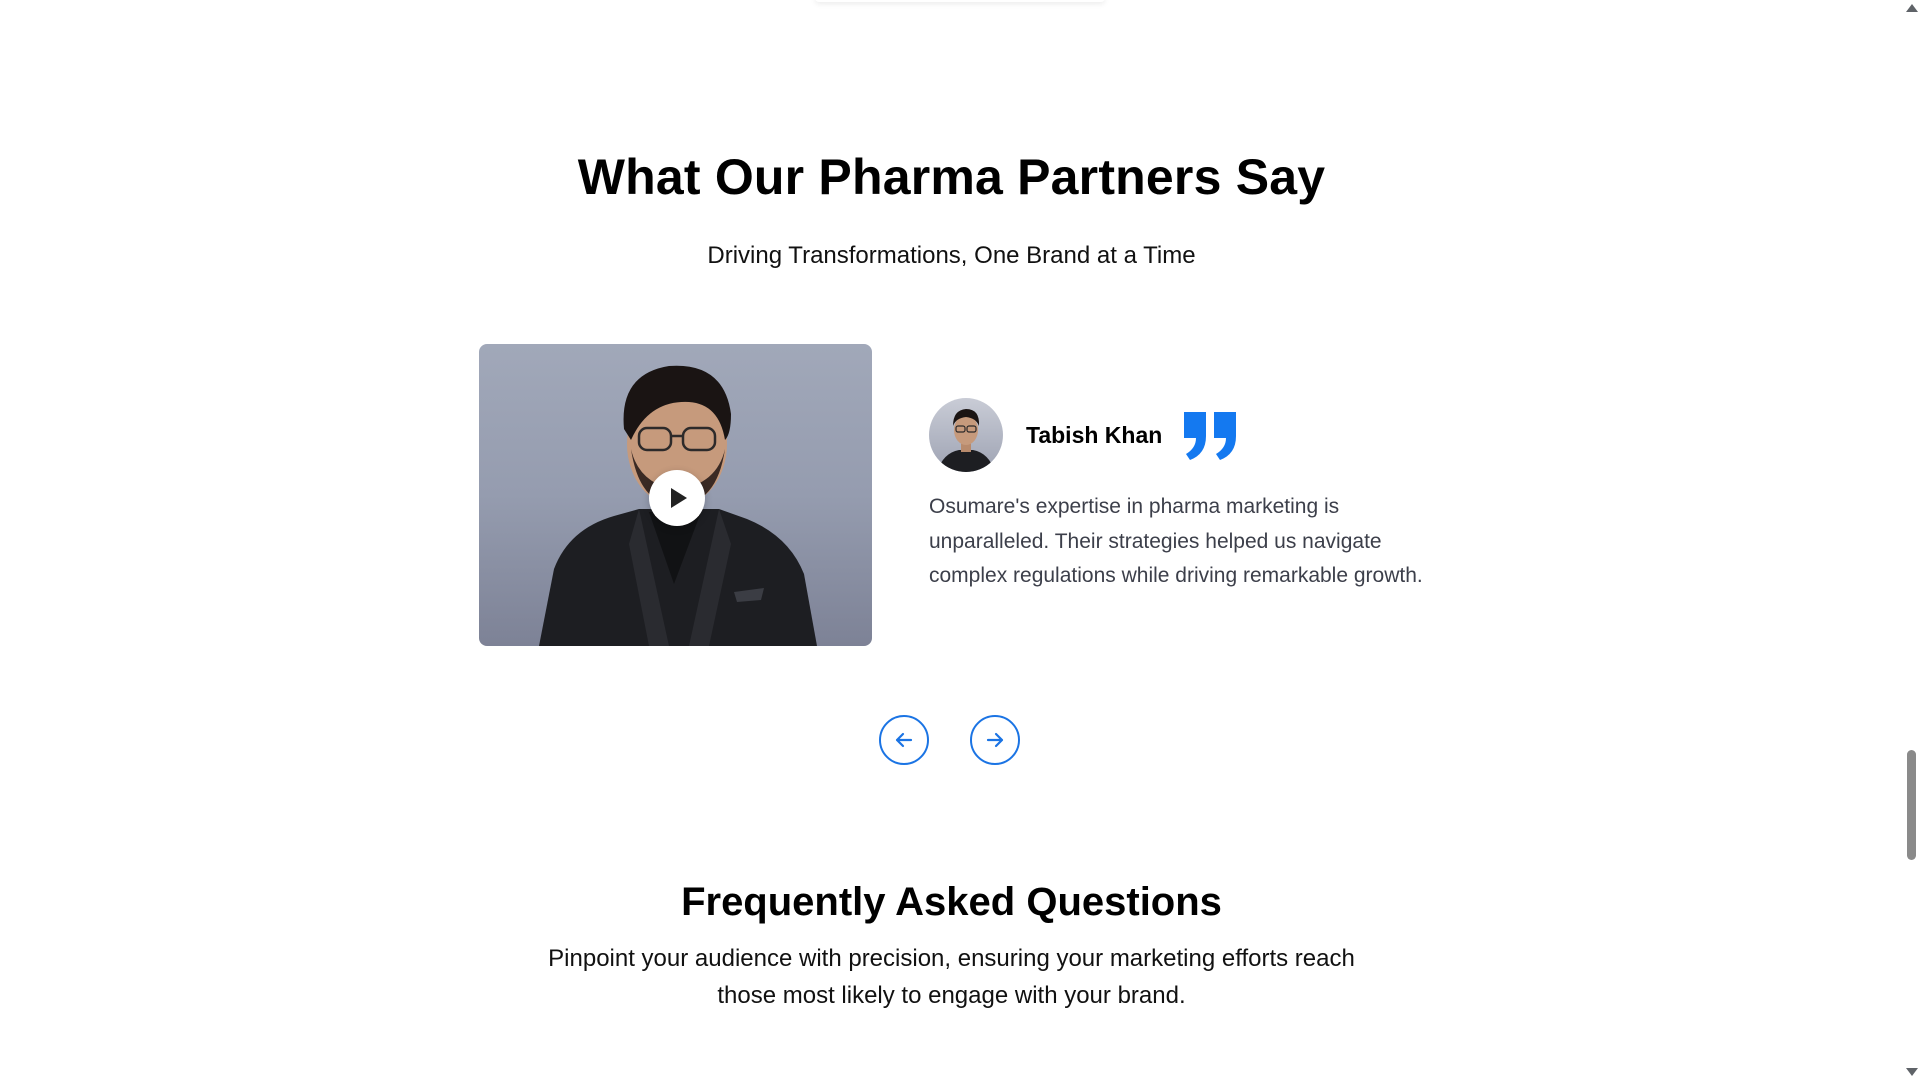 The height and width of the screenshot is (1080, 1920). I want to click on previous-section-edge, so click(960, 1).